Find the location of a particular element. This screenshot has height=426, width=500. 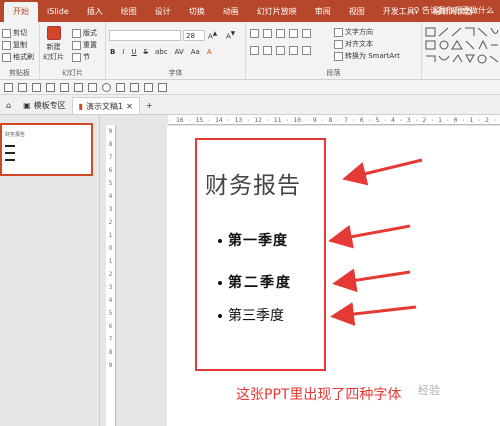

new-slide-icon is located at coordinates (53, 33).